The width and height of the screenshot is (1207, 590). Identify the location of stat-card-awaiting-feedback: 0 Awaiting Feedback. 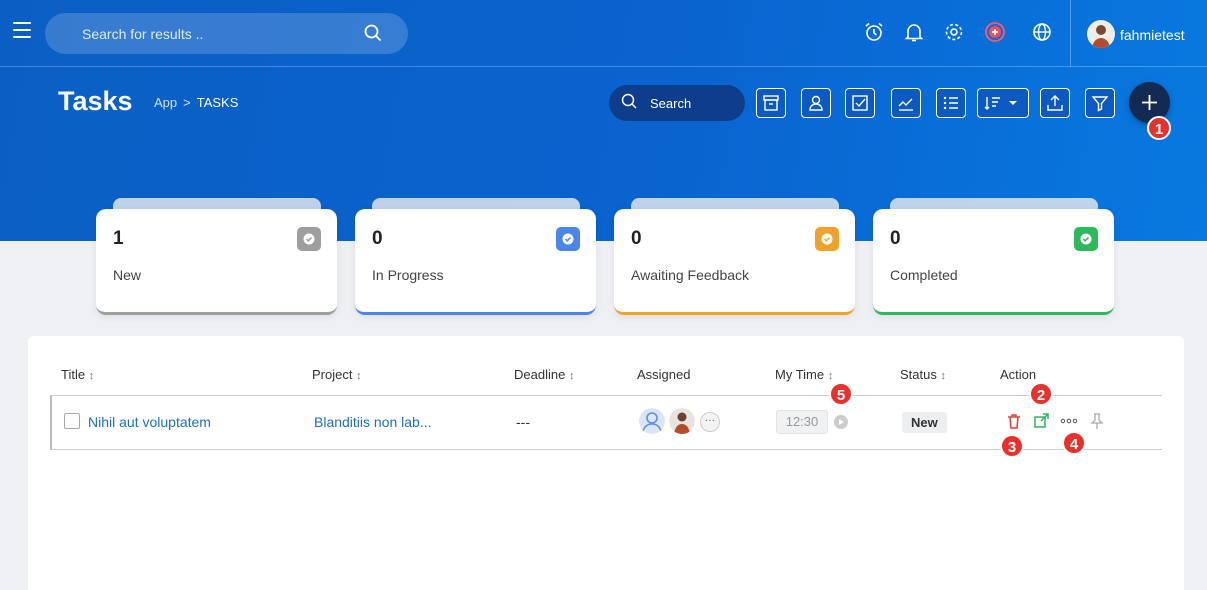
(734, 262).